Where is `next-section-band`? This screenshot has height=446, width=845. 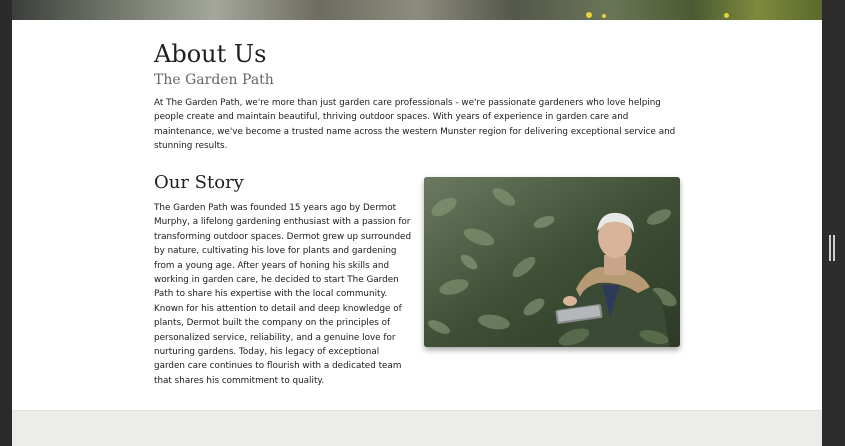
next-section-band is located at coordinates (417, 428).